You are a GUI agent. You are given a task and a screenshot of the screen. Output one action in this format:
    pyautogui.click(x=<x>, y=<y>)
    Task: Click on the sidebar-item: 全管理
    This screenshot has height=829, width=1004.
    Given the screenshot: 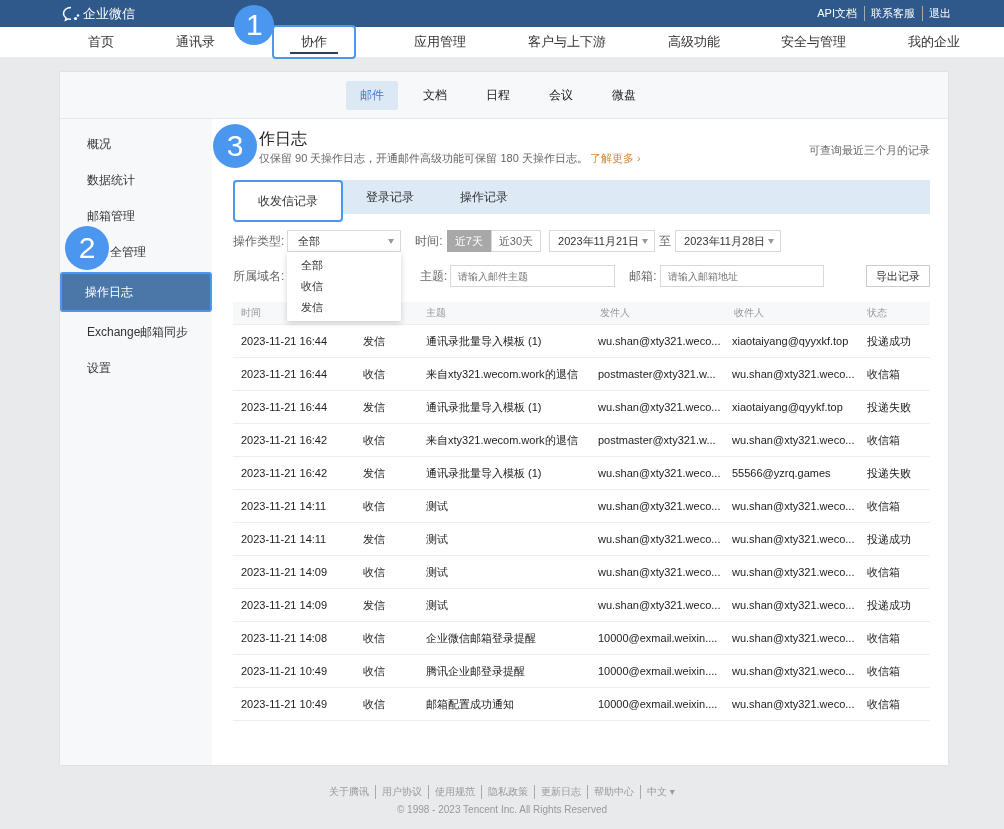 What is the action you would take?
    pyautogui.click(x=161, y=252)
    